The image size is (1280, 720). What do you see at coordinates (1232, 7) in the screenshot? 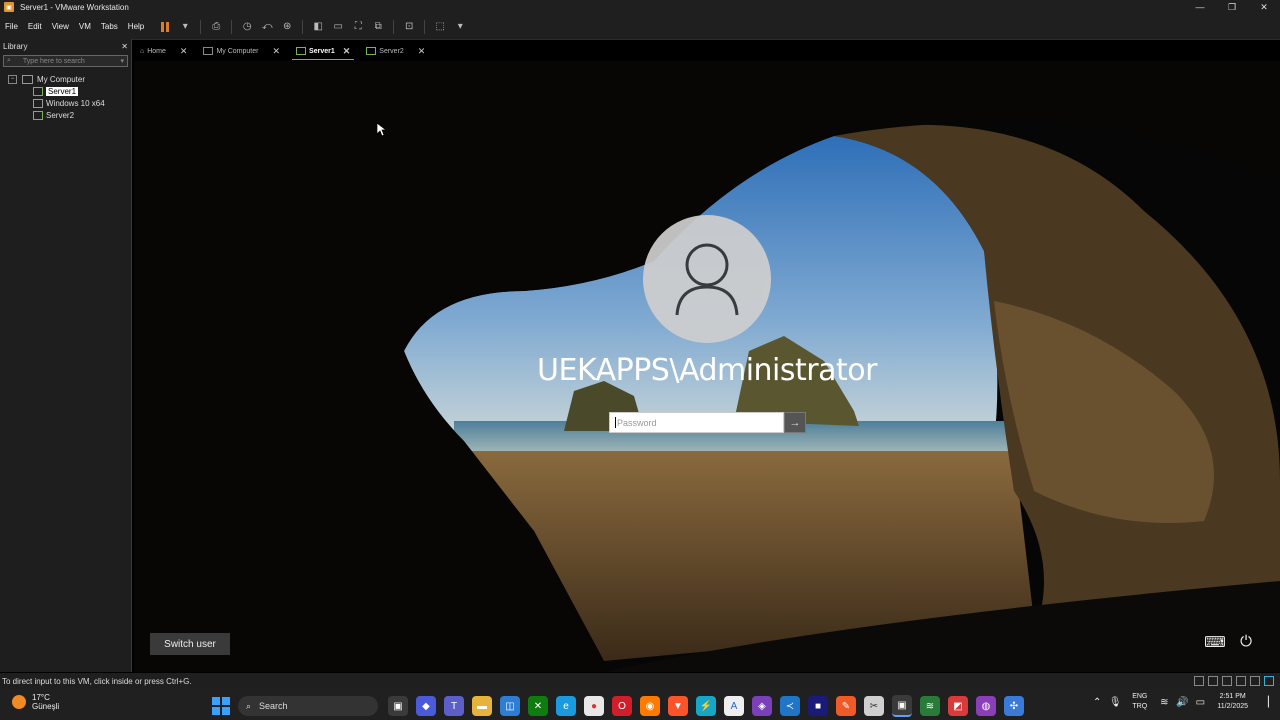
I see `maximize-button: ❐` at bounding box center [1232, 7].